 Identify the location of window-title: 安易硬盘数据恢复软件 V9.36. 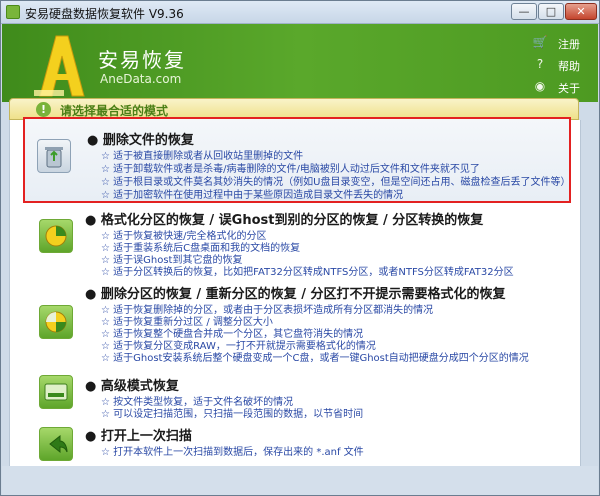
(104, 14).